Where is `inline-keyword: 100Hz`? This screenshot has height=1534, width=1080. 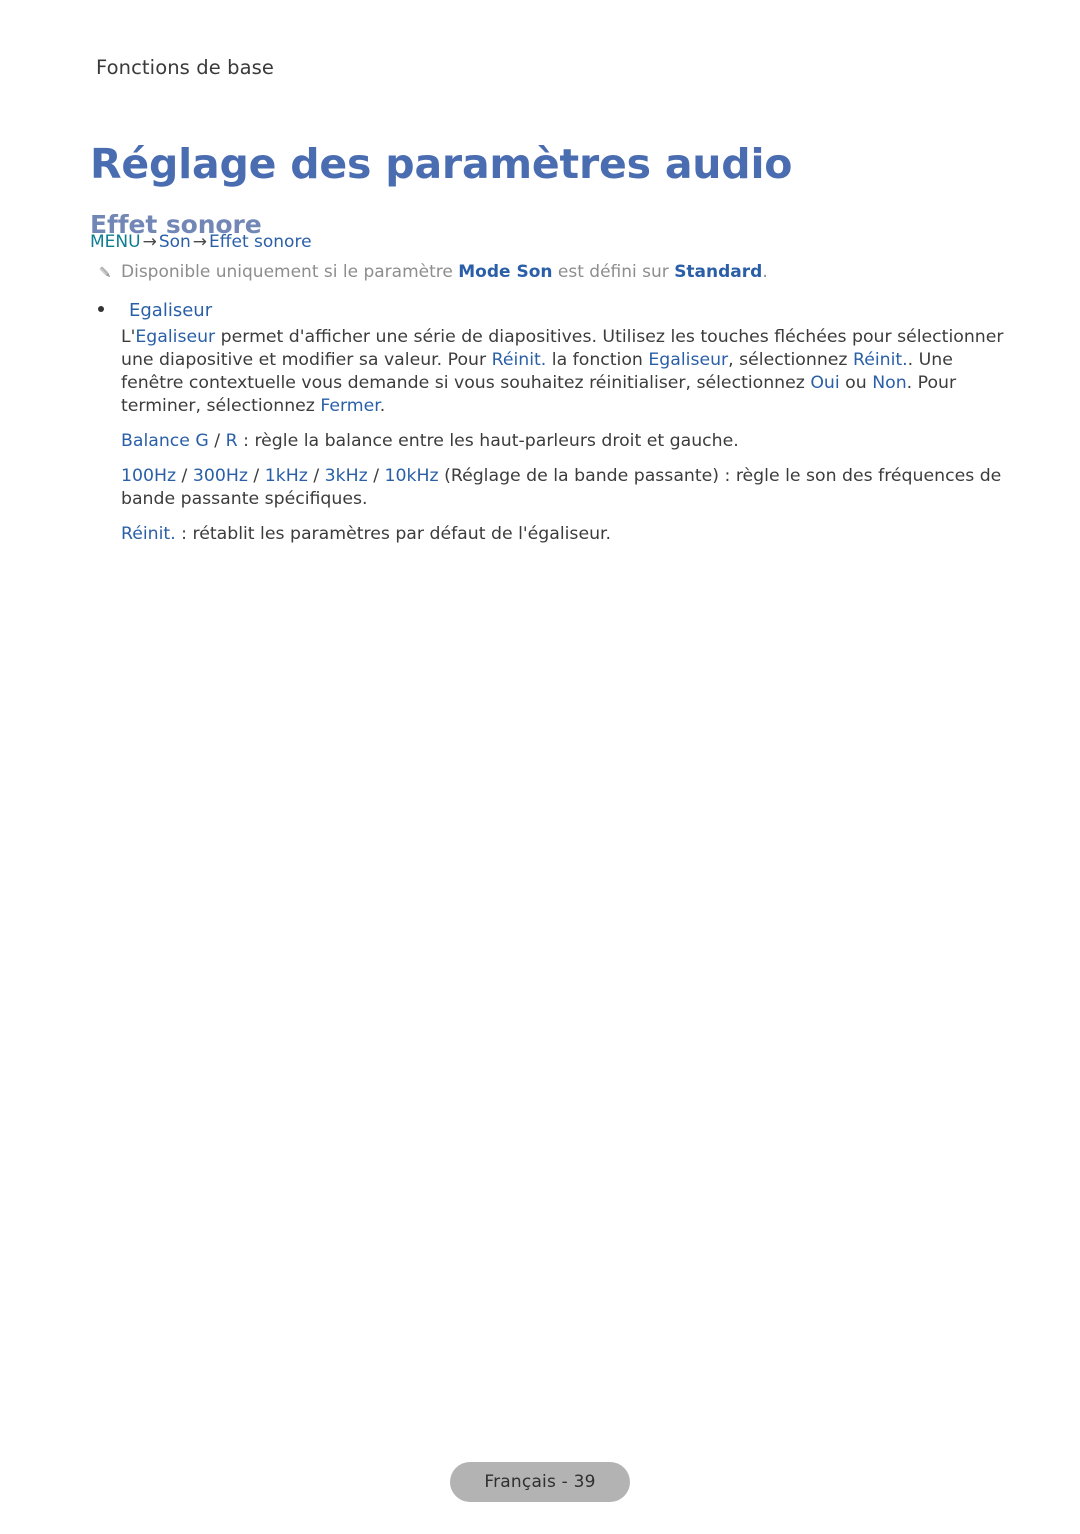 inline-keyword: 100Hz is located at coordinates (149, 476).